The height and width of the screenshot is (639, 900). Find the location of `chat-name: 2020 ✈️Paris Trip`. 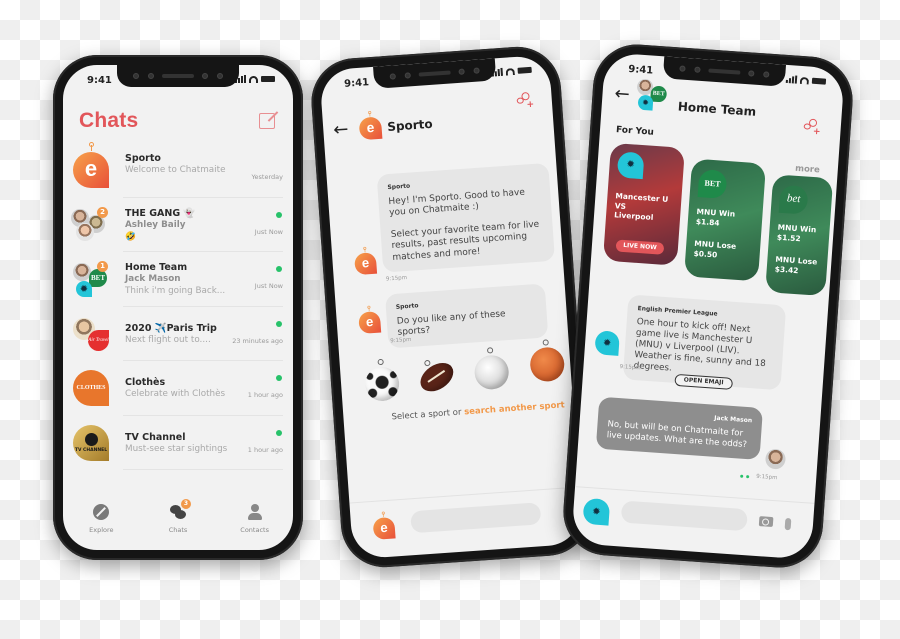

chat-name: 2020 ✈️Paris Trip is located at coordinates (171, 328).